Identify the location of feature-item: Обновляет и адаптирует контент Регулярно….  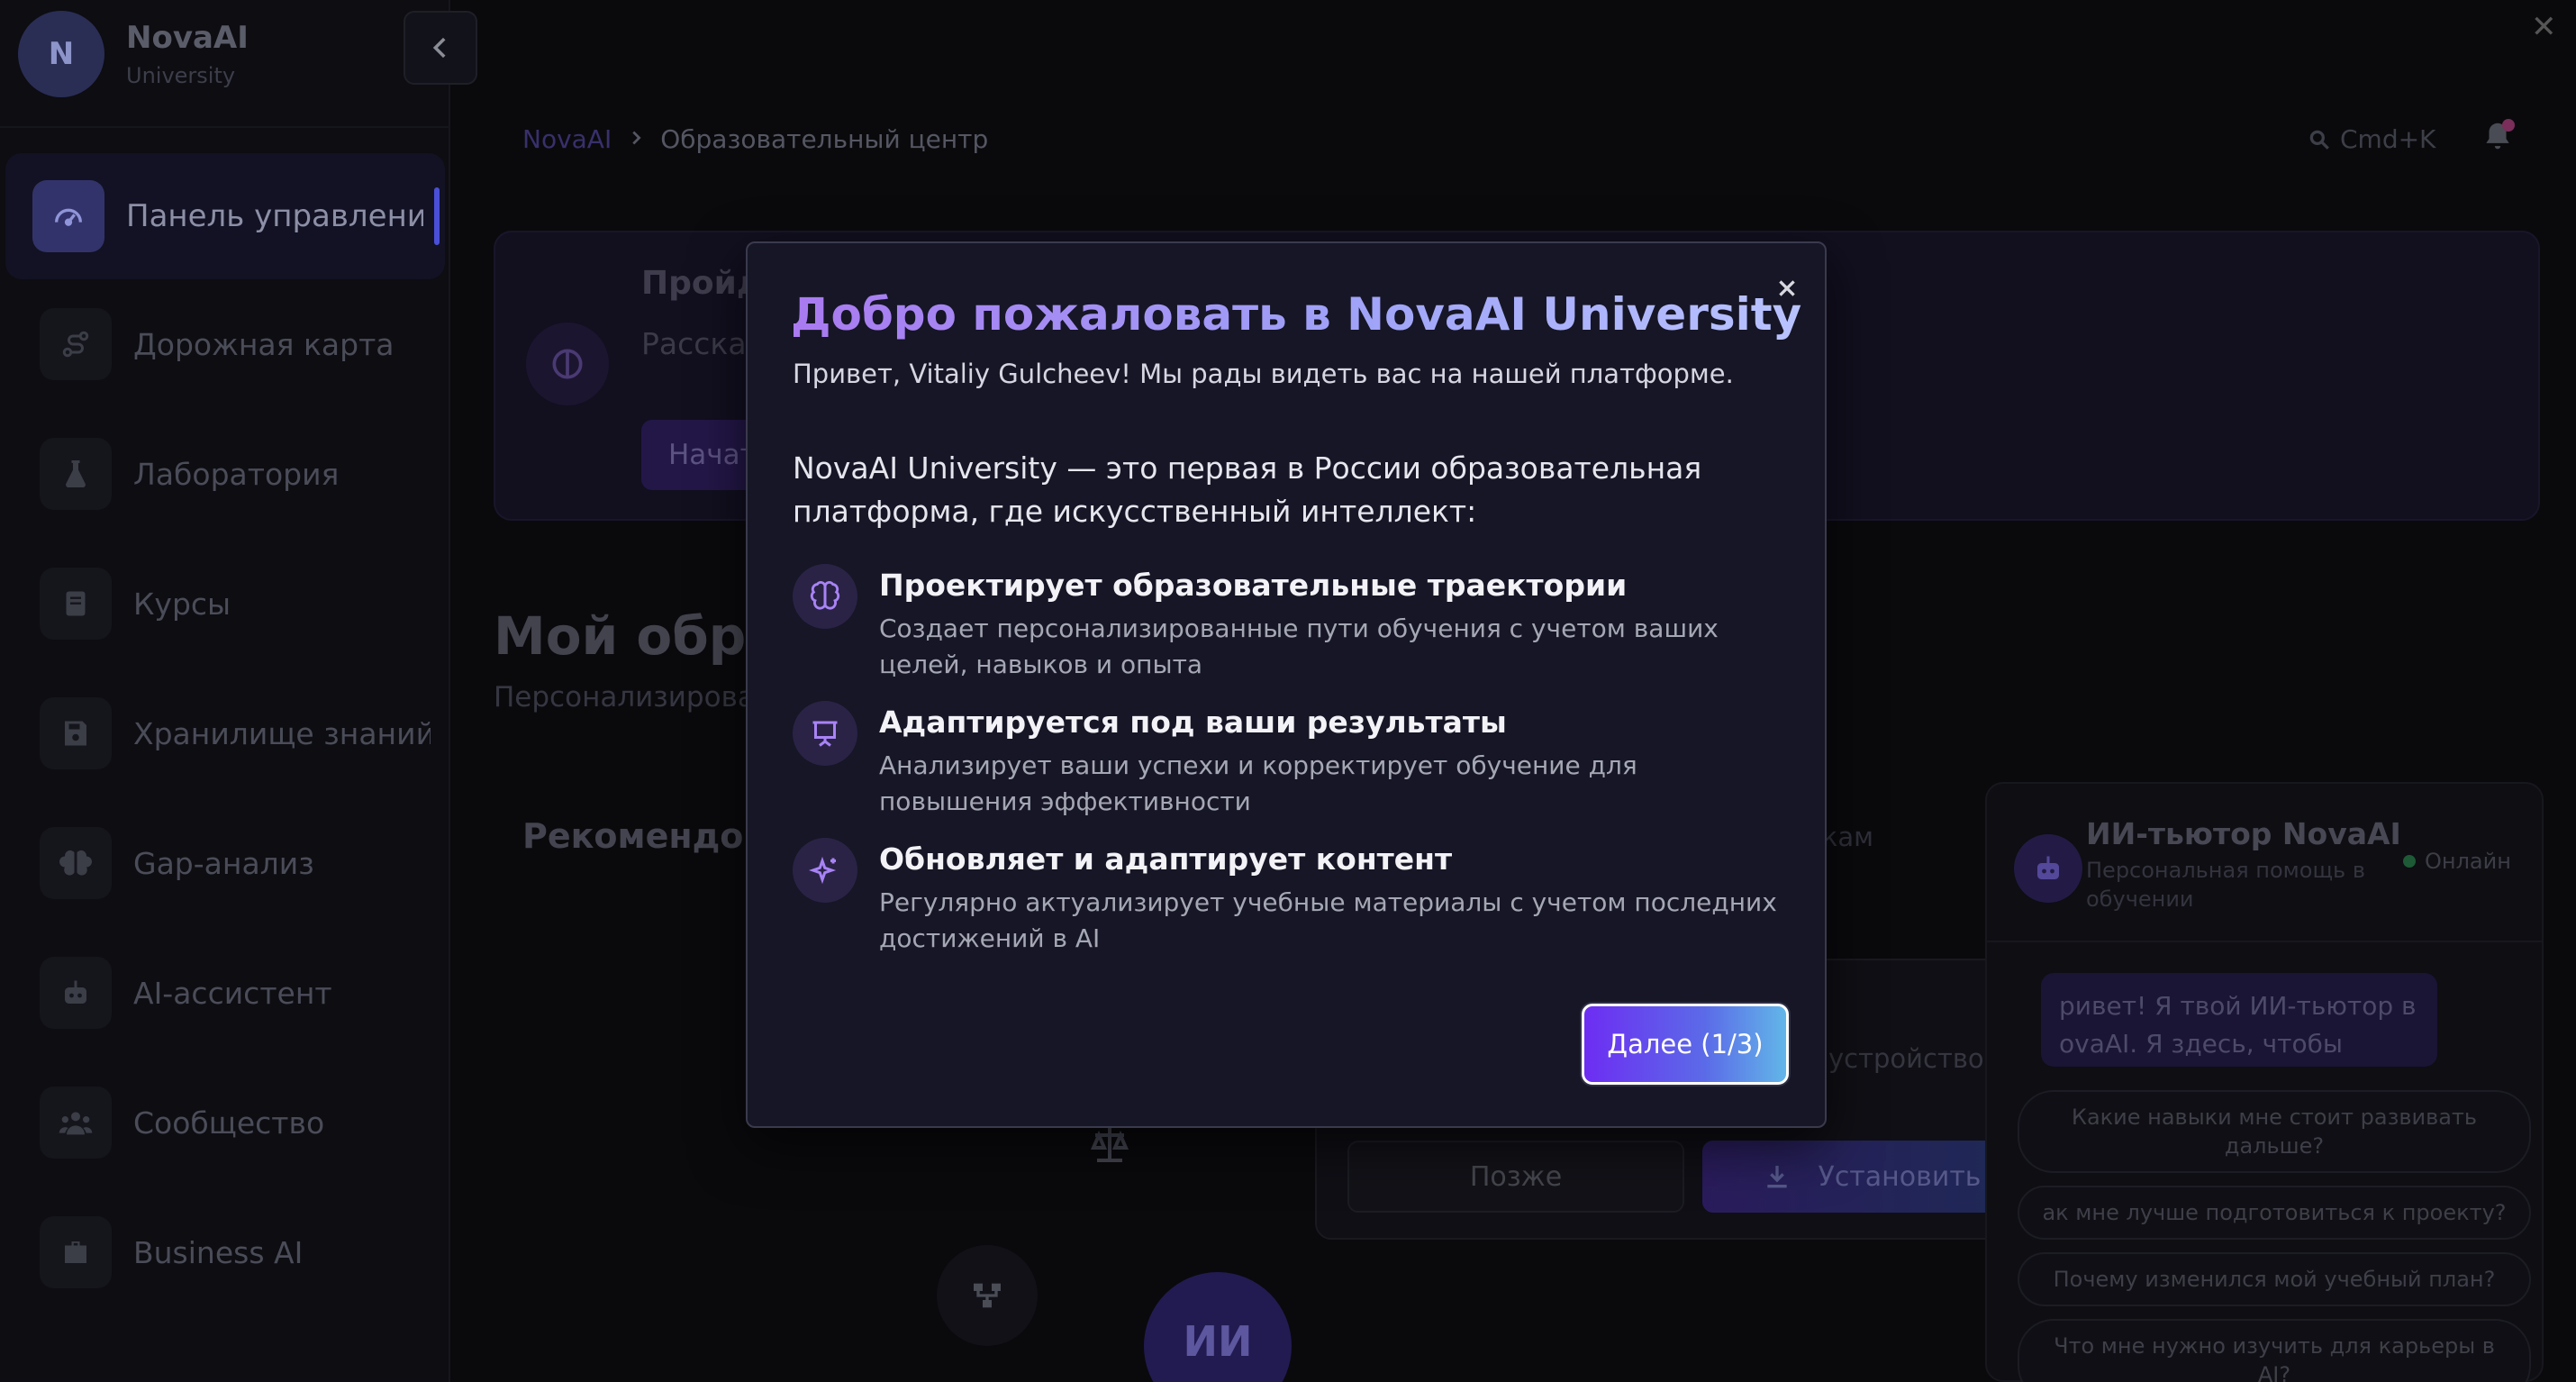
(1292, 901).